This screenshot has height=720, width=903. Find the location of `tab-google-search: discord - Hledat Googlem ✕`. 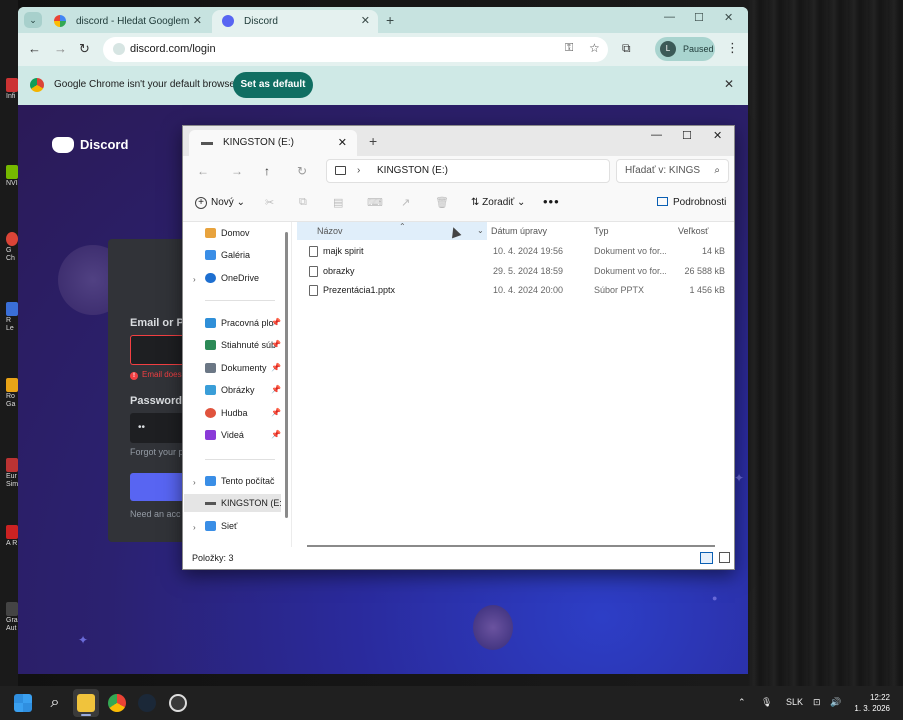

tab-google-search: discord - Hledat Googlem ✕ is located at coordinates (127, 21).